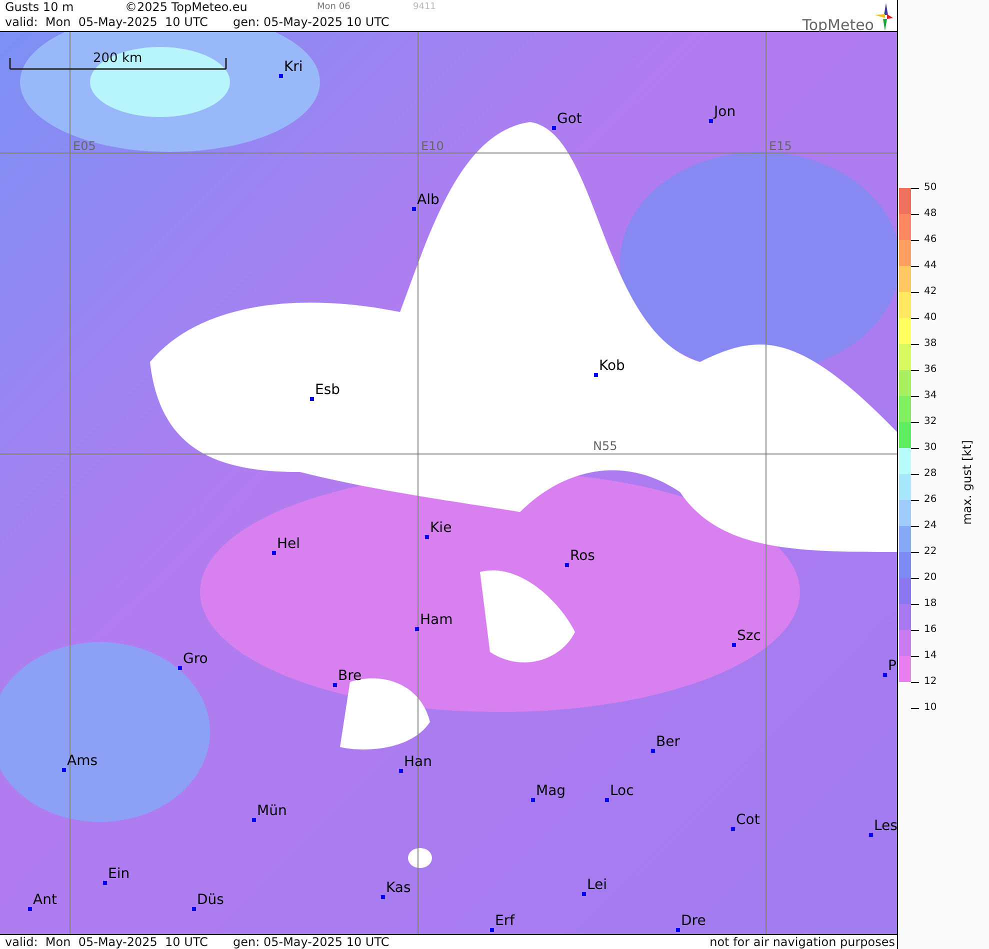 The width and height of the screenshot is (989, 949). Describe the element at coordinates (930, 578) in the screenshot. I see `legend-tick-label: 20` at that location.